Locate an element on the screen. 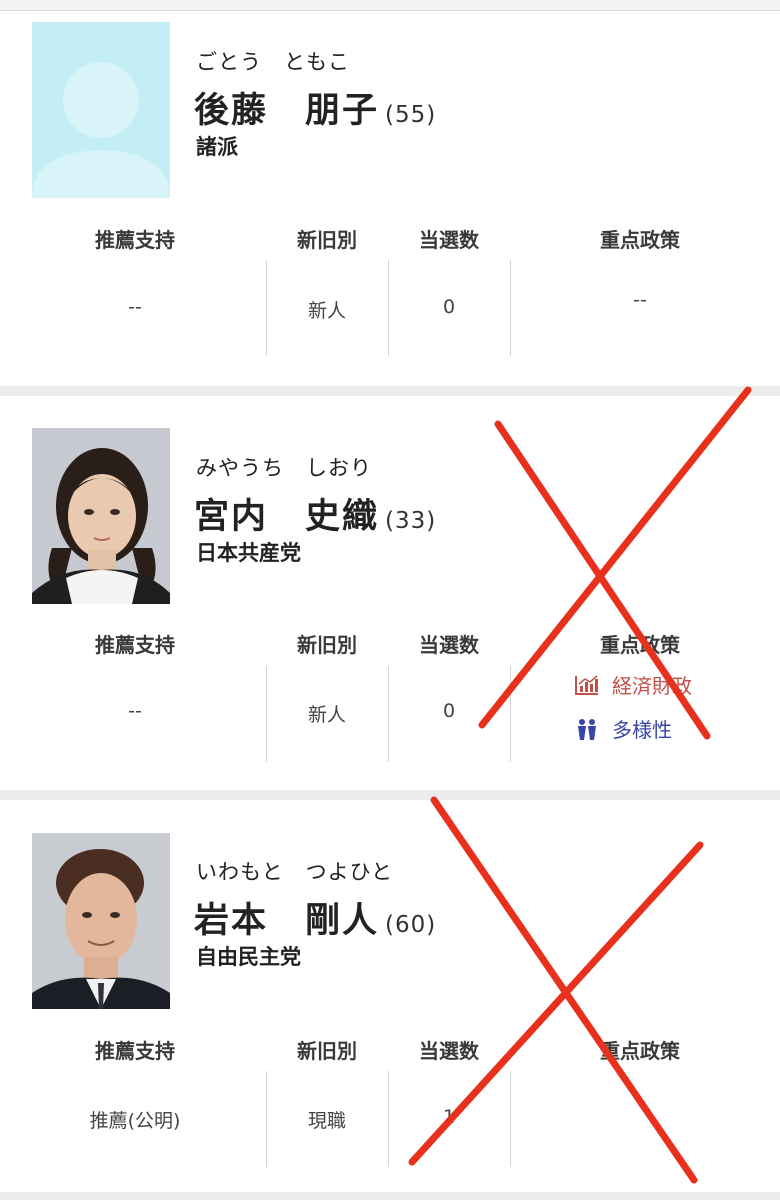 Image resolution: width=780 pixels, height=1200 pixels. value-wins: 1 is located at coordinates (449, 1117).